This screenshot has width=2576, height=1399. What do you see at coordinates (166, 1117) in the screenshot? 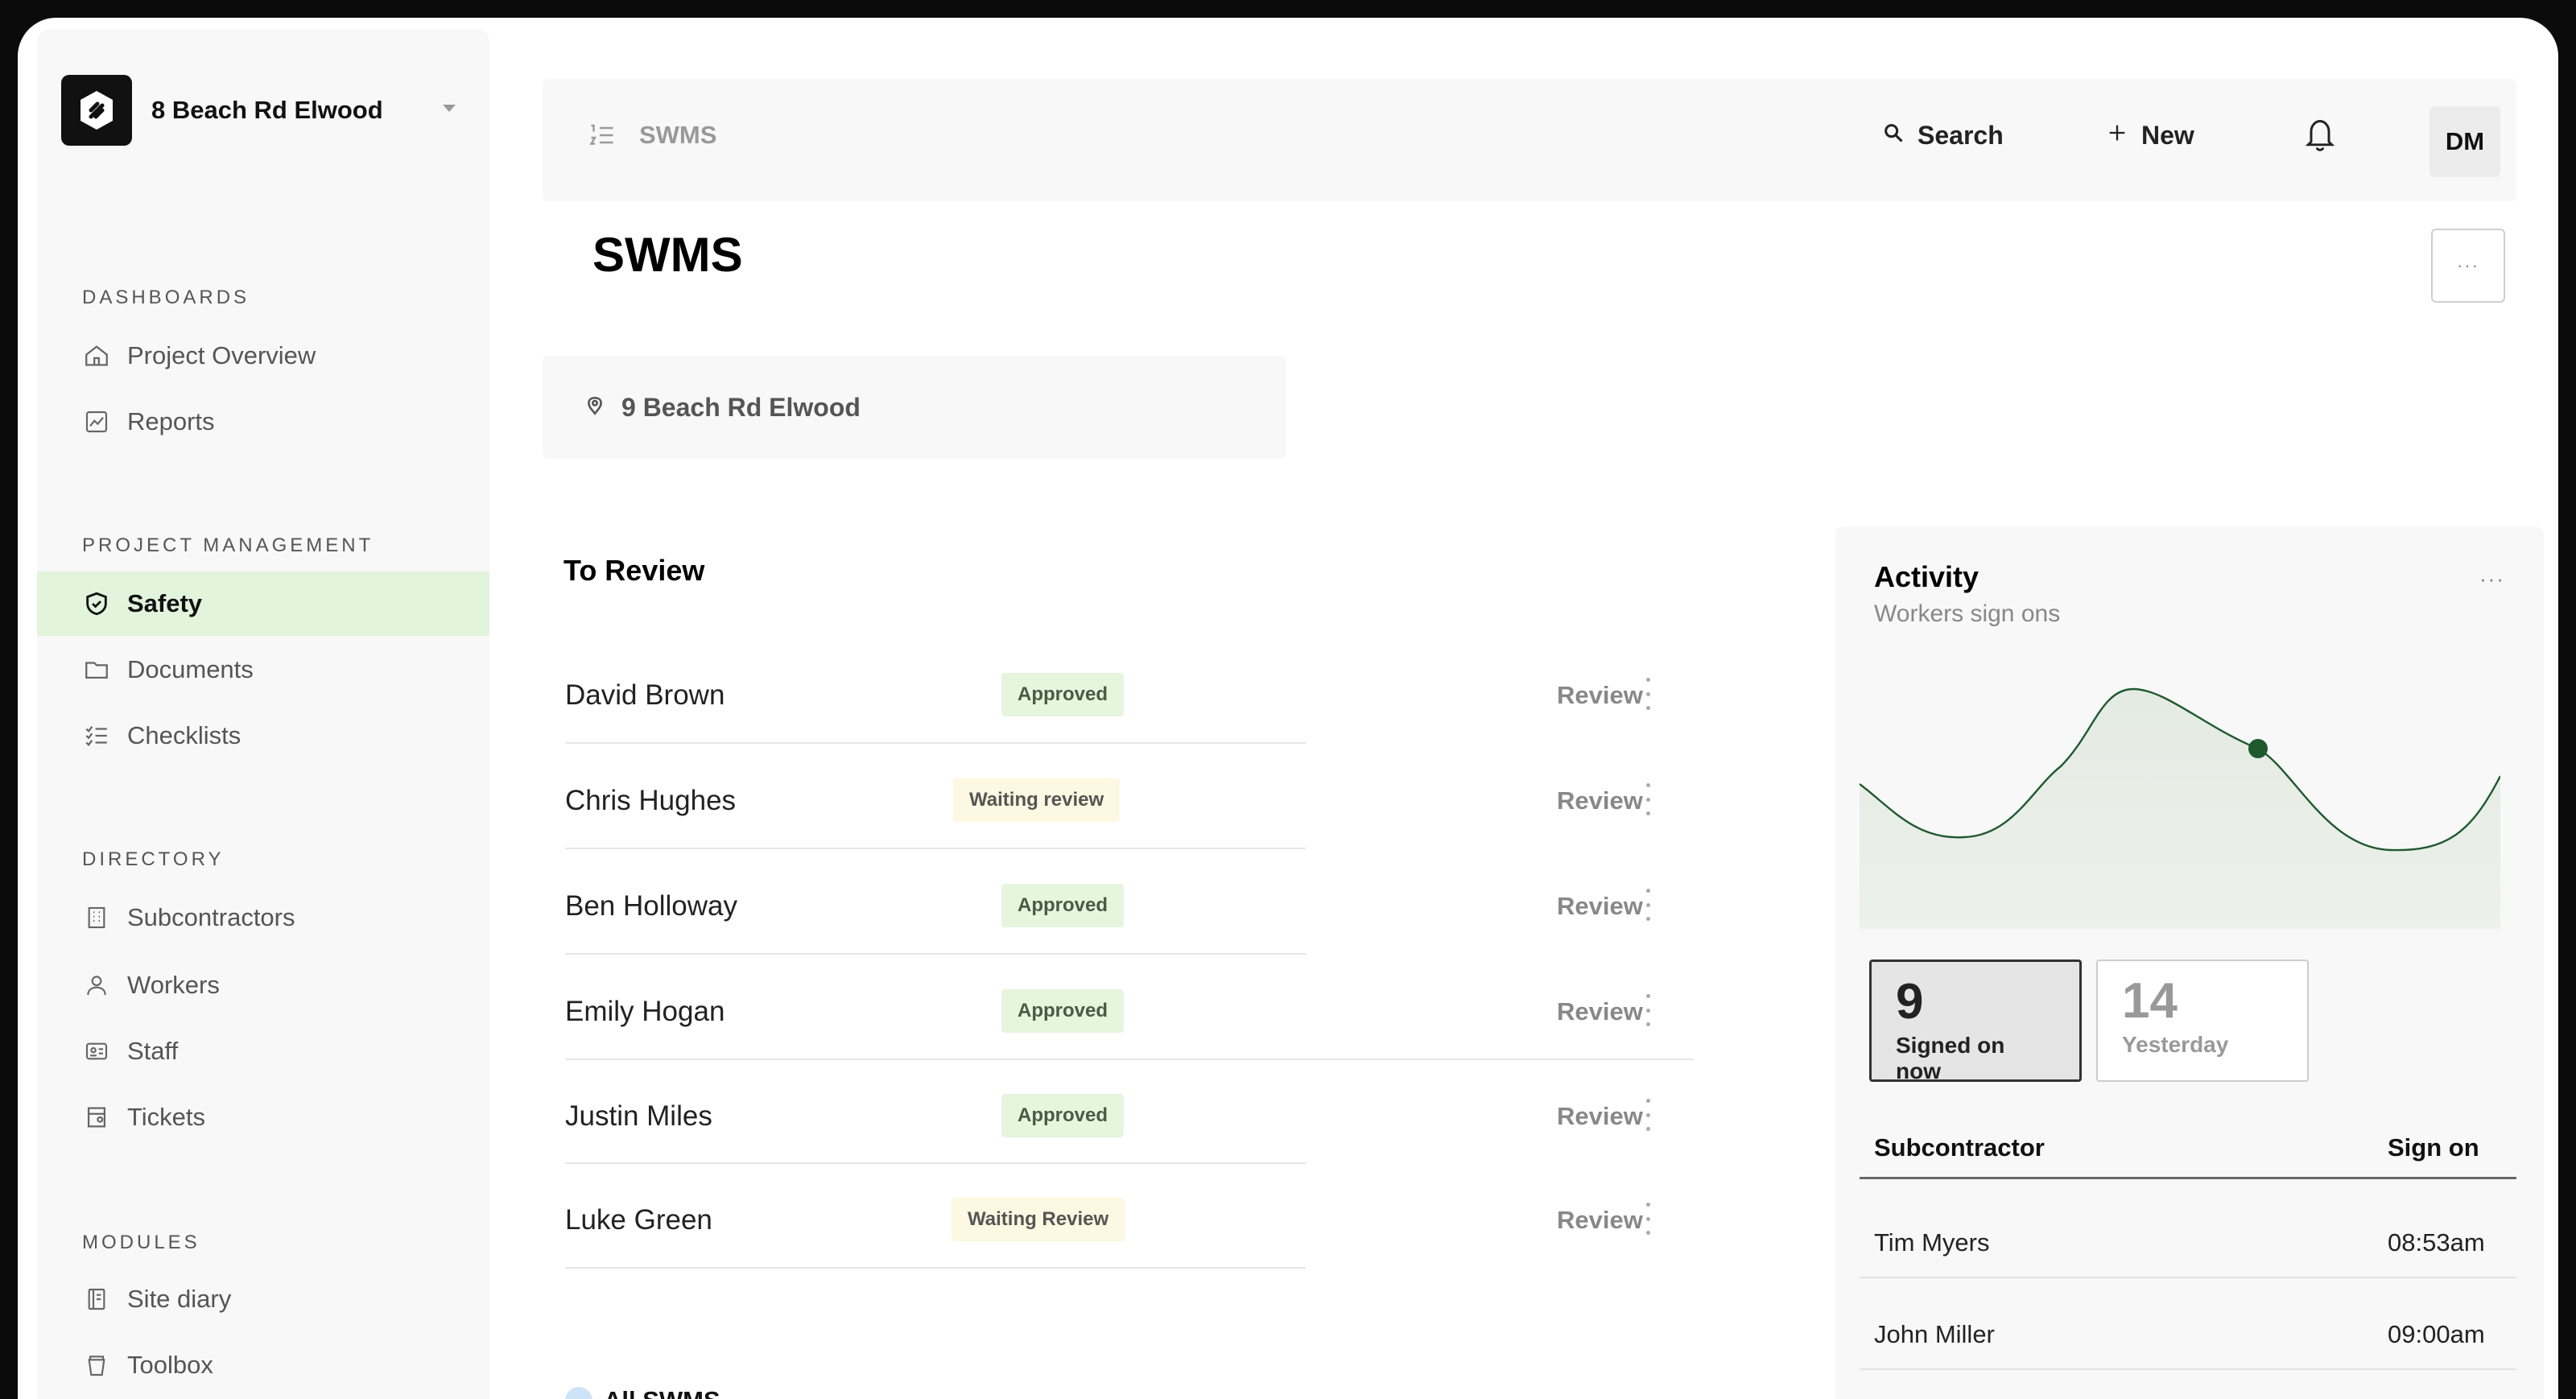
I see `sidebar-item-label: Tickets` at bounding box center [166, 1117].